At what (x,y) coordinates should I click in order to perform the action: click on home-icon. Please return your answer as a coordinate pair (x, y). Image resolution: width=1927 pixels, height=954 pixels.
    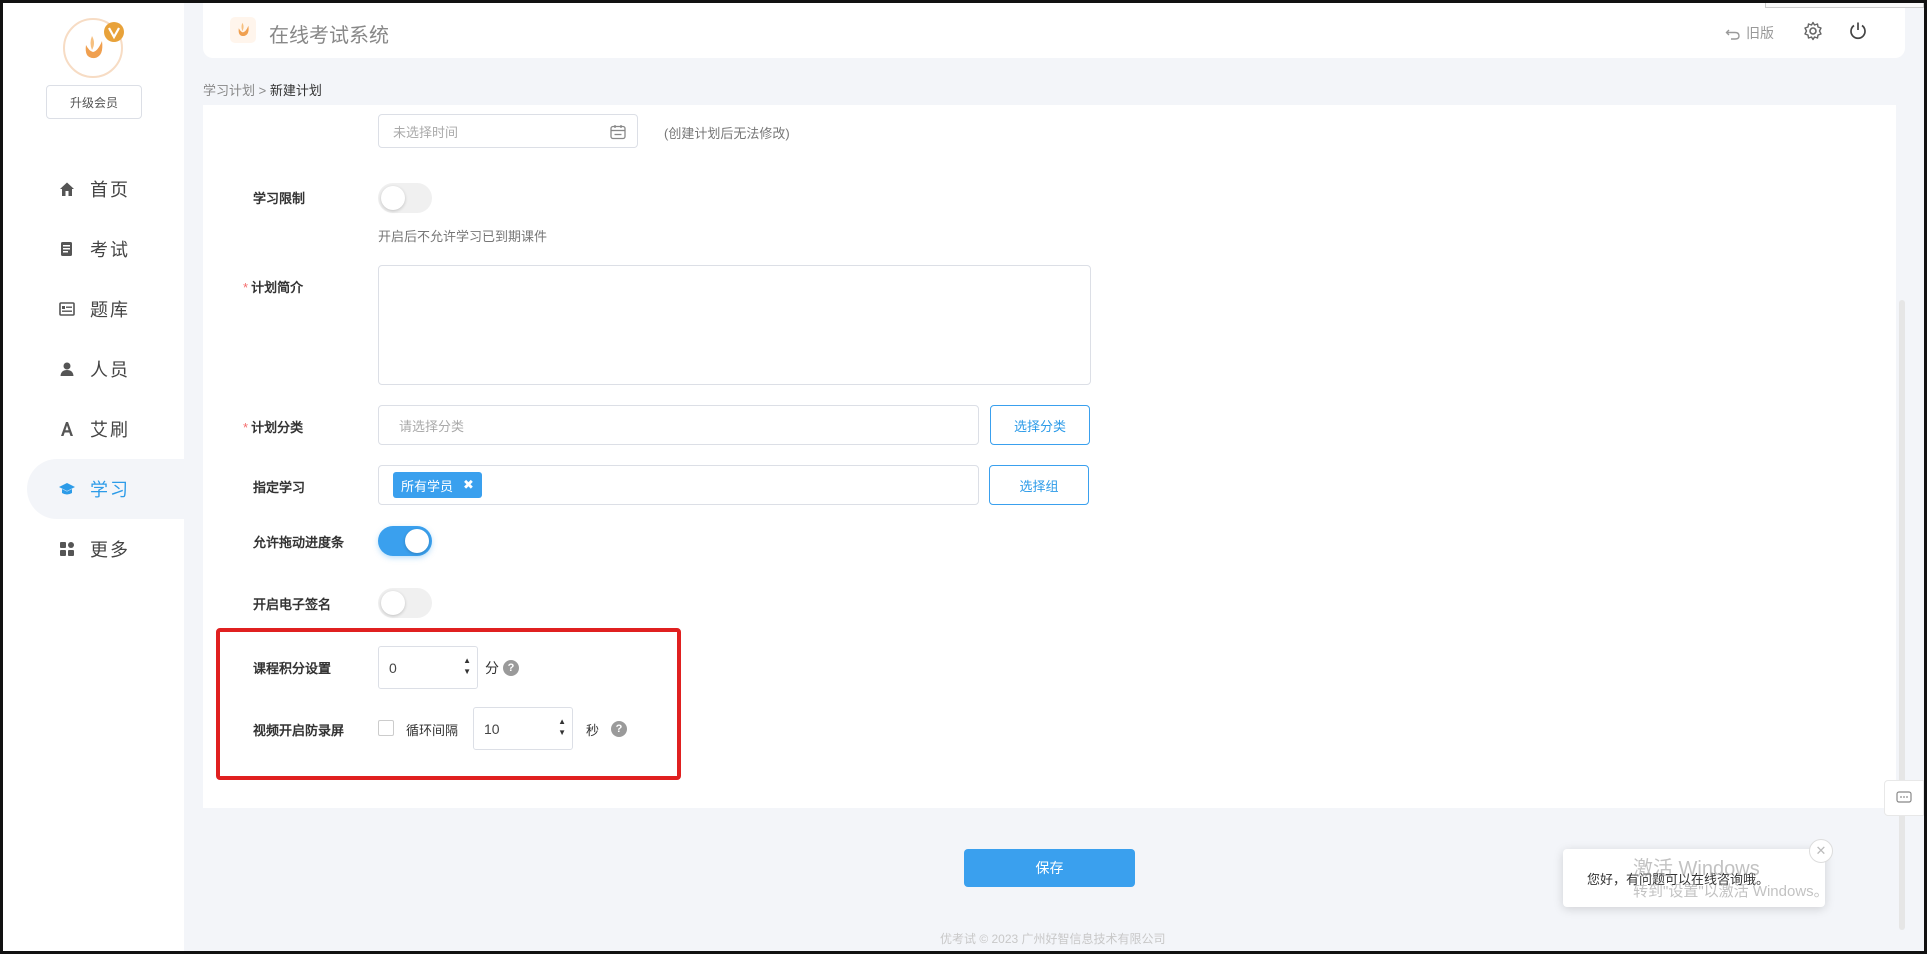
    Looking at the image, I should click on (67, 189).